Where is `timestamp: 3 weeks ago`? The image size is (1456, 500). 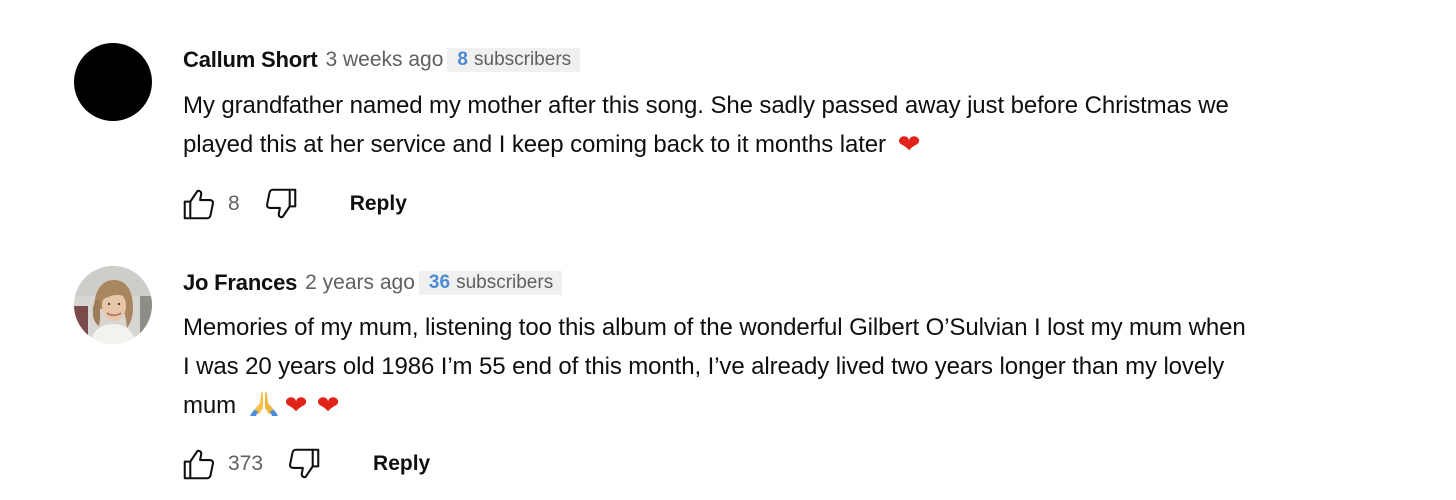
timestamp: 3 weeks ago is located at coordinates (385, 60).